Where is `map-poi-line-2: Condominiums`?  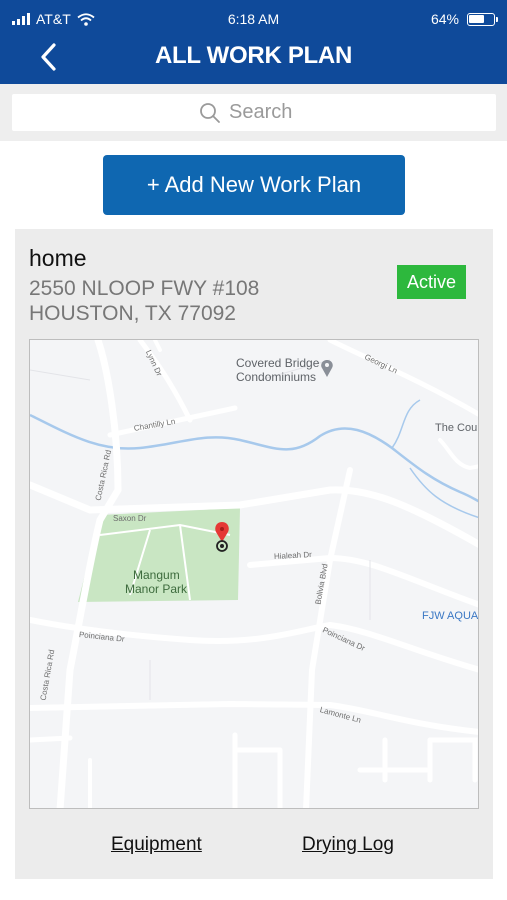 map-poi-line-2: Condominiums is located at coordinates (276, 377).